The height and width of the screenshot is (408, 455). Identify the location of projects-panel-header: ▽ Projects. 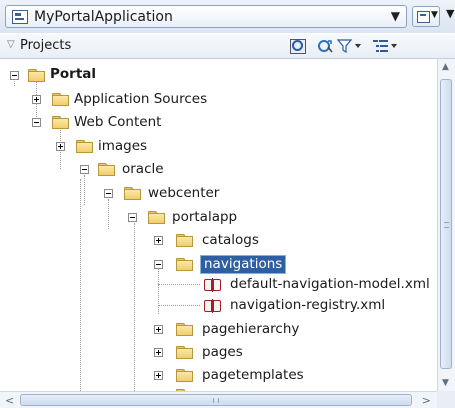
(227, 46).